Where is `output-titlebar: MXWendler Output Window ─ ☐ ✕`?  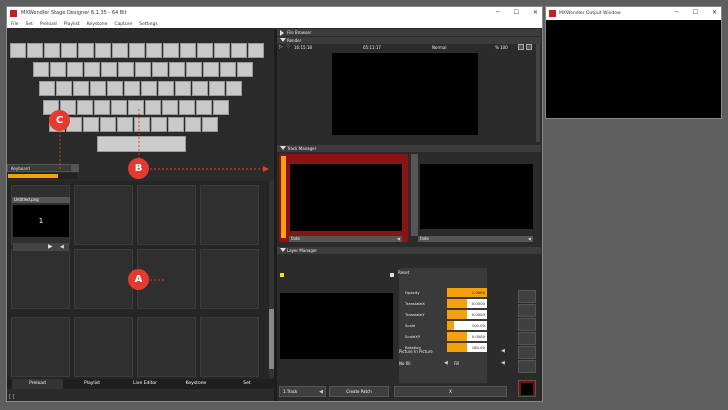
output-titlebar: MXWendler Output Window ─ ☐ ✕ is located at coordinates (633, 13).